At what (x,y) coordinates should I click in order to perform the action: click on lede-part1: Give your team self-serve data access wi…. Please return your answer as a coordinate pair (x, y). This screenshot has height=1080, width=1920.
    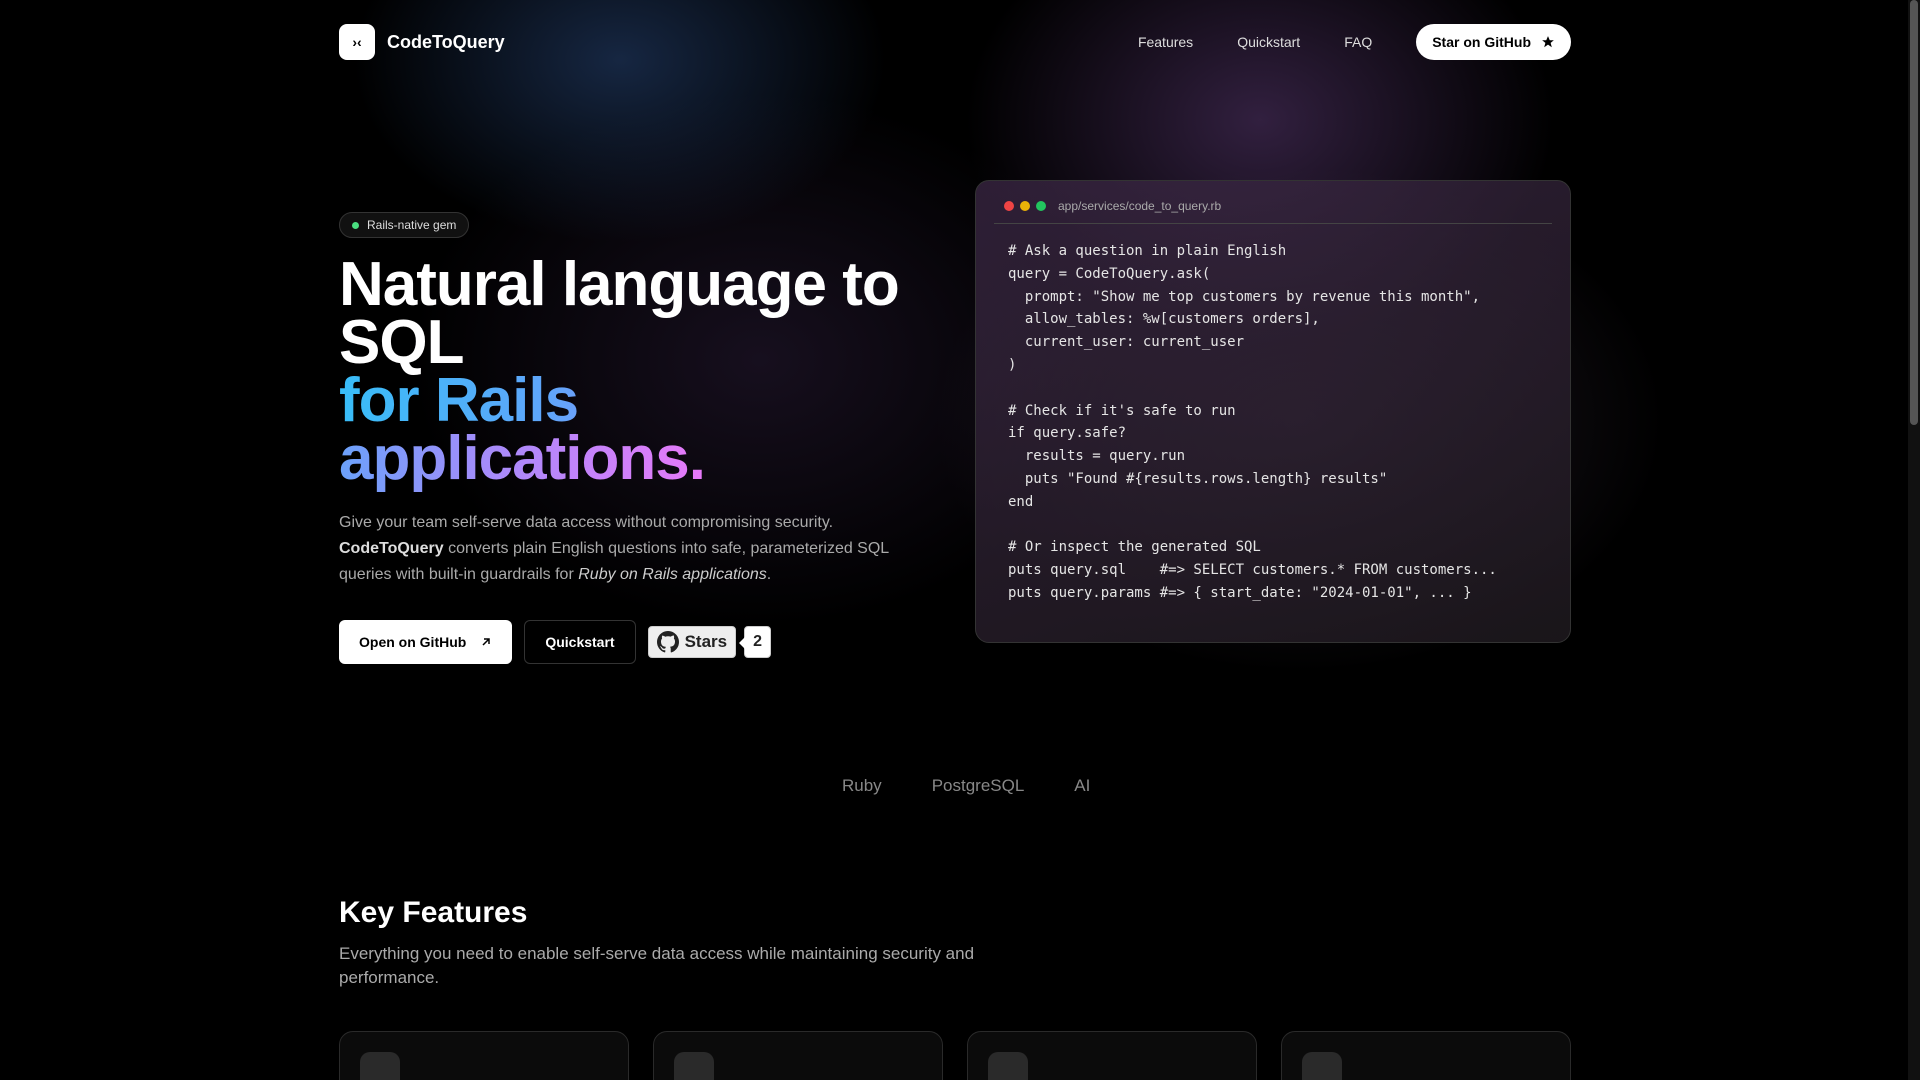
    Looking at the image, I should click on (586, 522).